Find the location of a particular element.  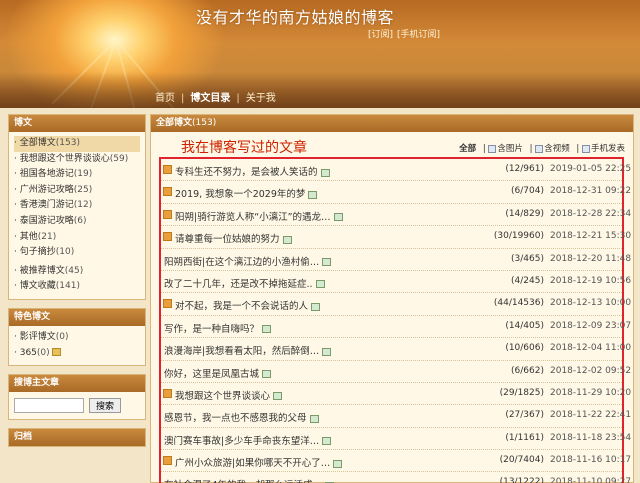

post-title-text: 2019, 我想象一个2029年的梦 is located at coordinates (240, 195).